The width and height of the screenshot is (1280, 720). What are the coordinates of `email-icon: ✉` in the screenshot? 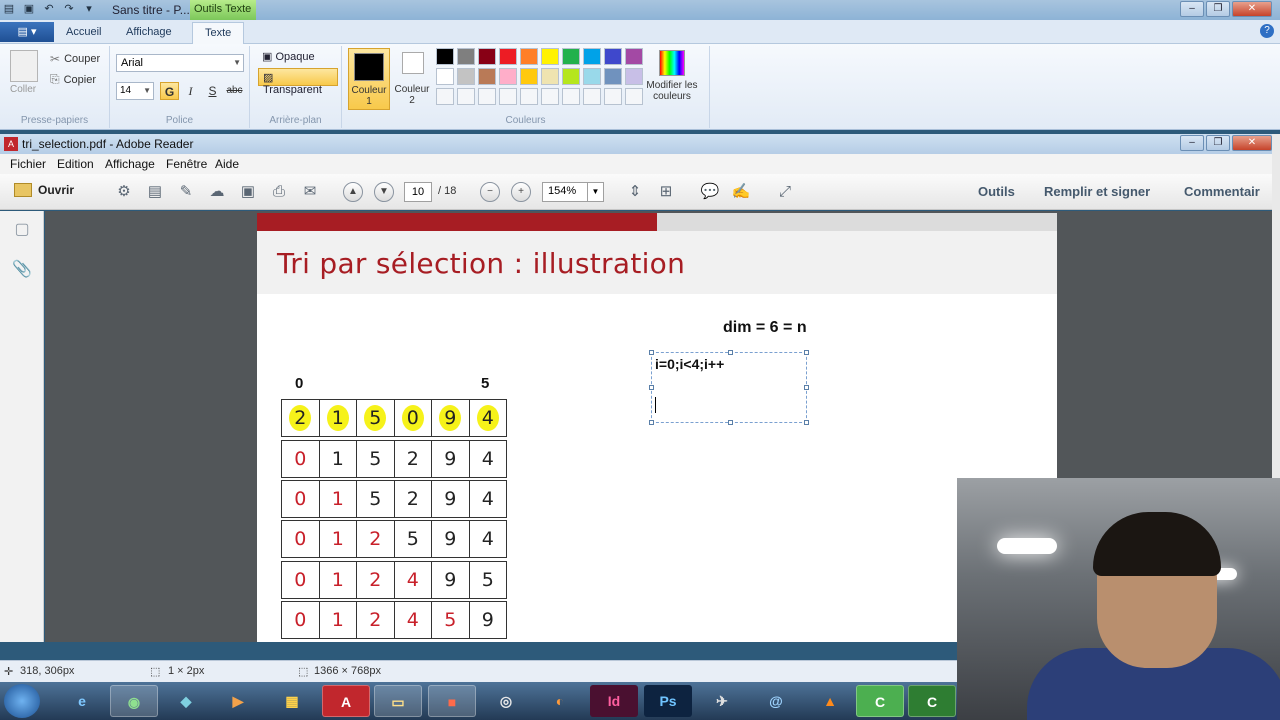 It's located at (310, 192).